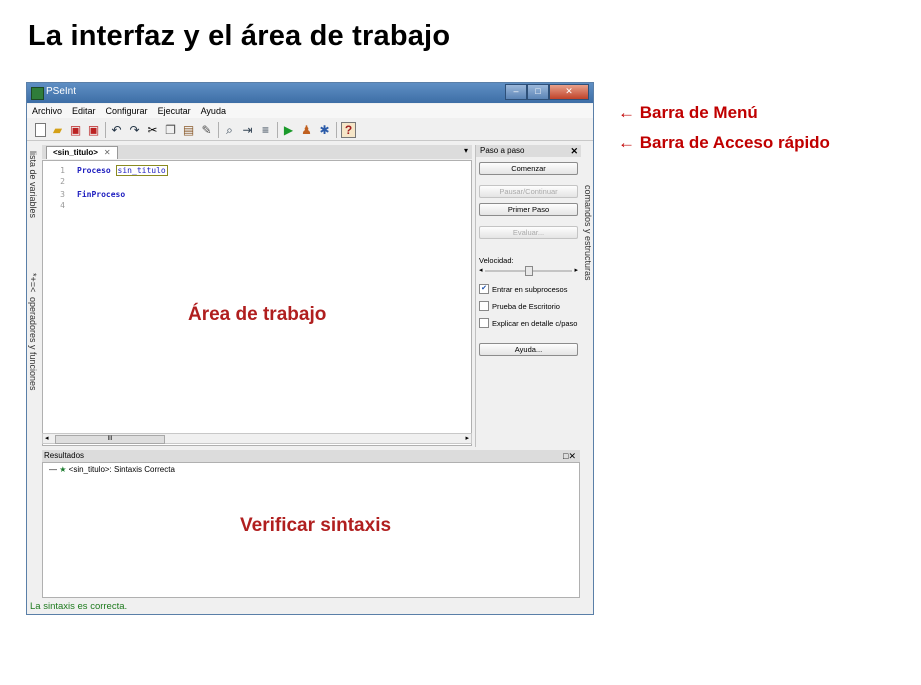 The width and height of the screenshot is (921, 685). I want to click on code-line: 3 FinProceso, so click(93, 194).